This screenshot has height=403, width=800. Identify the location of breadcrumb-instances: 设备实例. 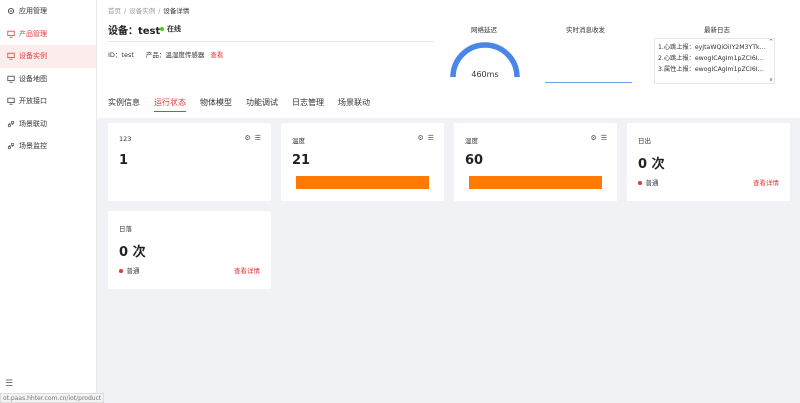
(142, 11).